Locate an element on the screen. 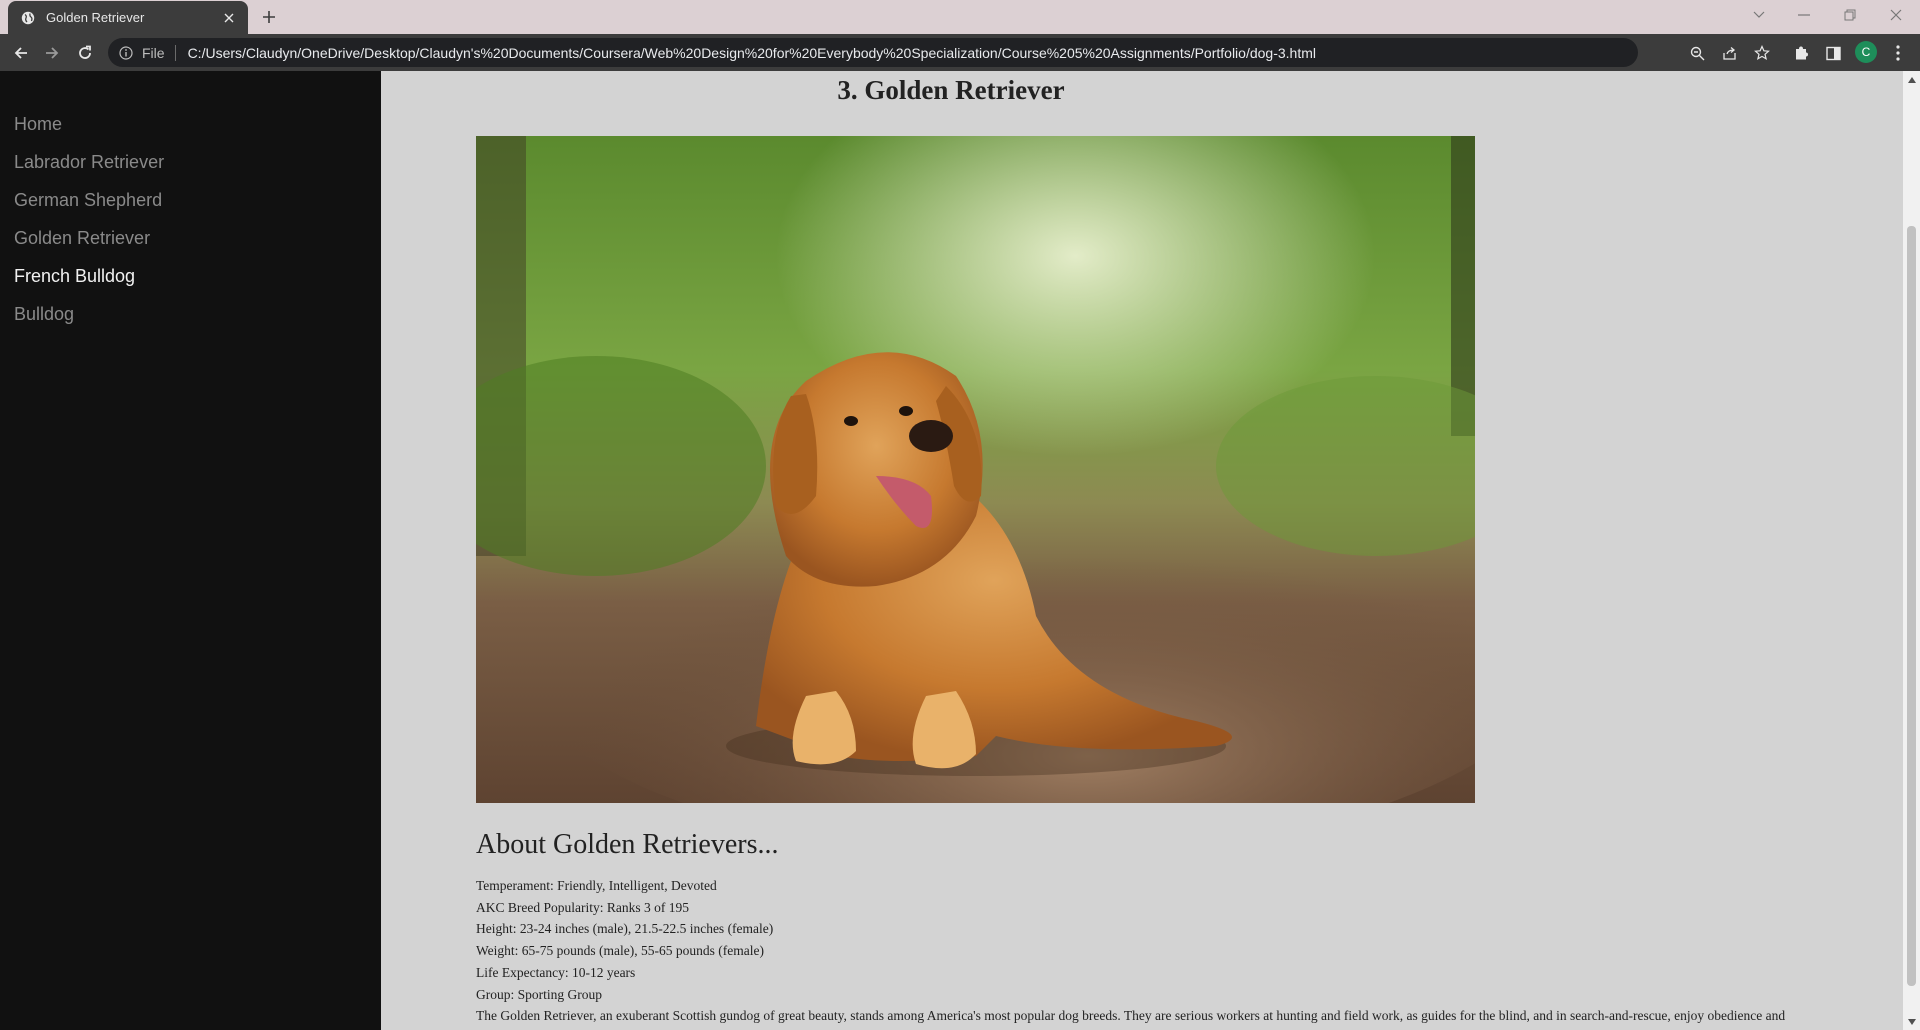  chevron-down-icon is located at coordinates (1759, 15).